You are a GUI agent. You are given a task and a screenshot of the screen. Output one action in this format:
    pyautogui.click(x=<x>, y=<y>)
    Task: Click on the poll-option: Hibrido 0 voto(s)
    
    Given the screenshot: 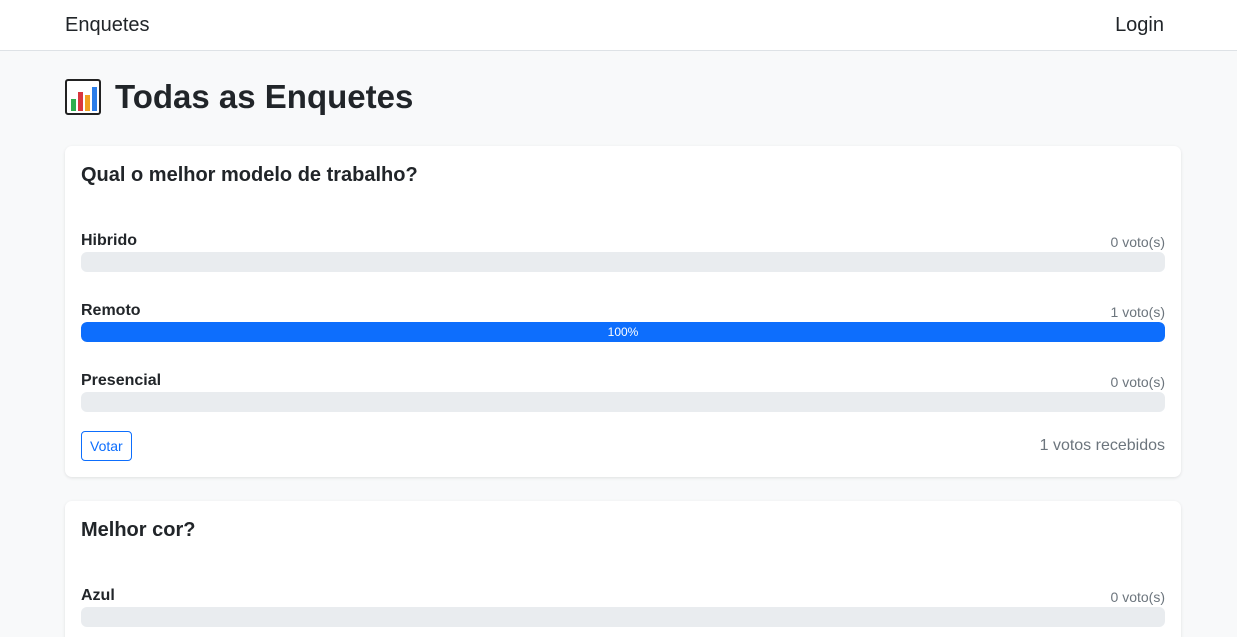 What is the action you would take?
    pyautogui.click(x=623, y=251)
    